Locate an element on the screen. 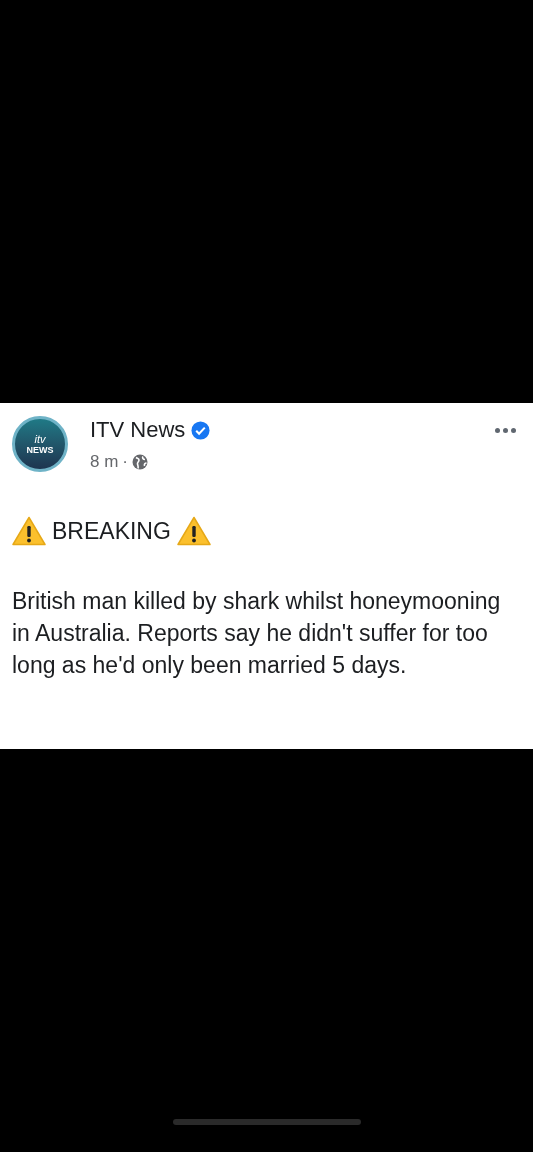 The width and height of the screenshot is (533, 1152). avatar: itv NEWS is located at coordinates (40, 444).